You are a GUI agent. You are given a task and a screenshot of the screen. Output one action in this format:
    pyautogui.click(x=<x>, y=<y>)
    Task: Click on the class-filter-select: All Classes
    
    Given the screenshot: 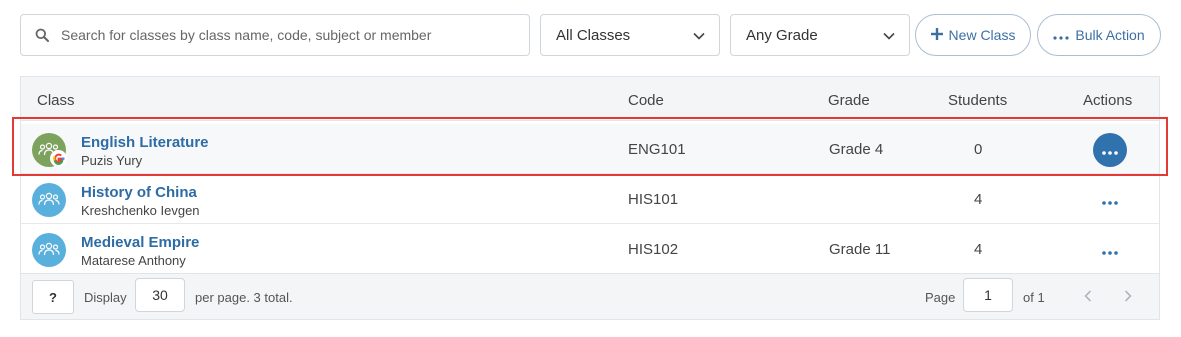 What is the action you would take?
    pyautogui.click(x=630, y=35)
    